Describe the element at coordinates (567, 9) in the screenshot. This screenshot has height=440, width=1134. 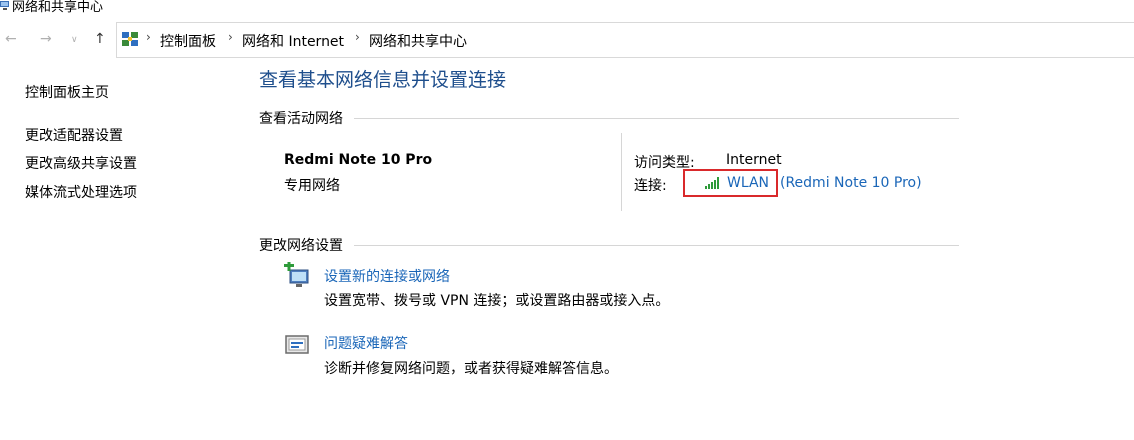
I see `title-bar: 网络和共享中心` at that location.